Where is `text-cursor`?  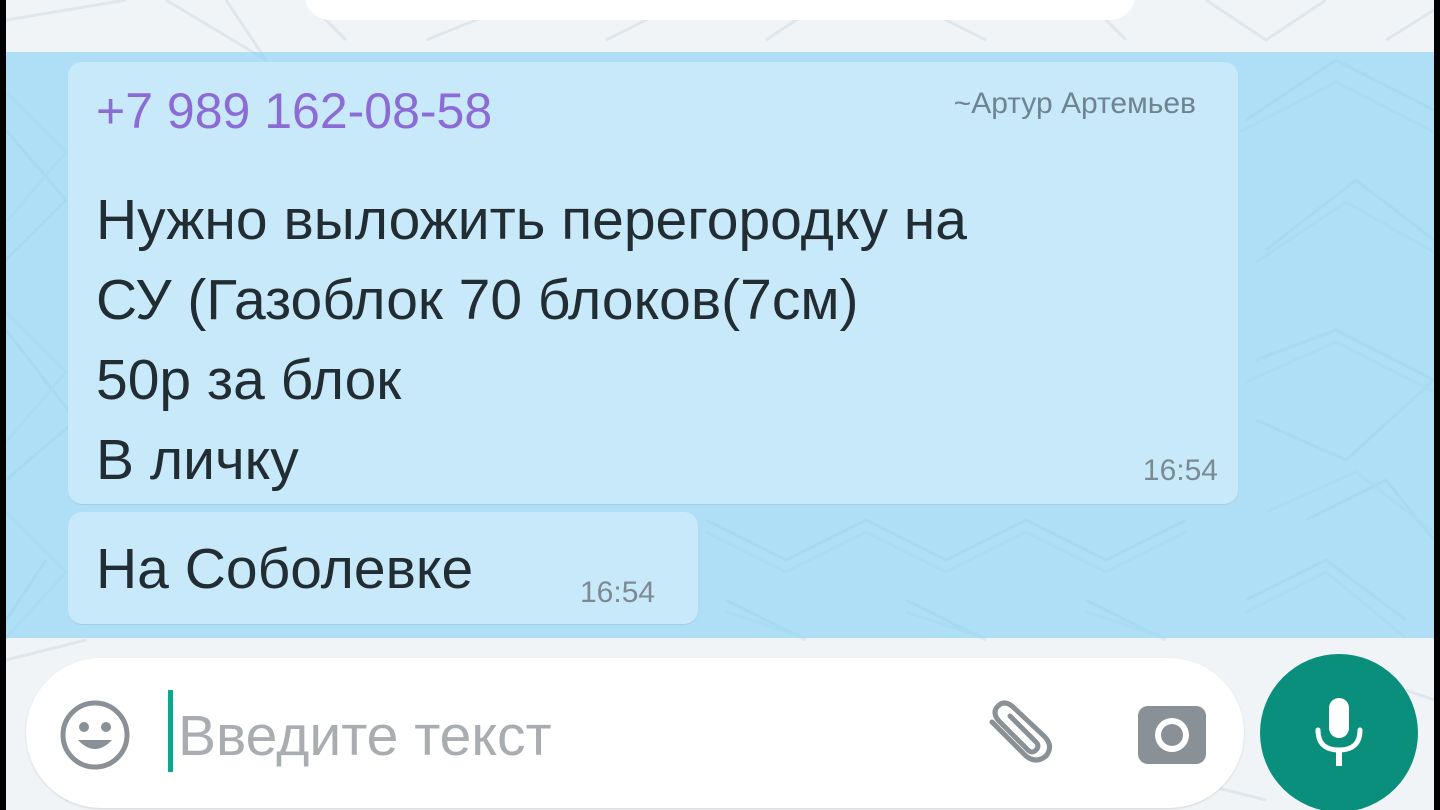 text-cursor is located at coordinates (170, 731).